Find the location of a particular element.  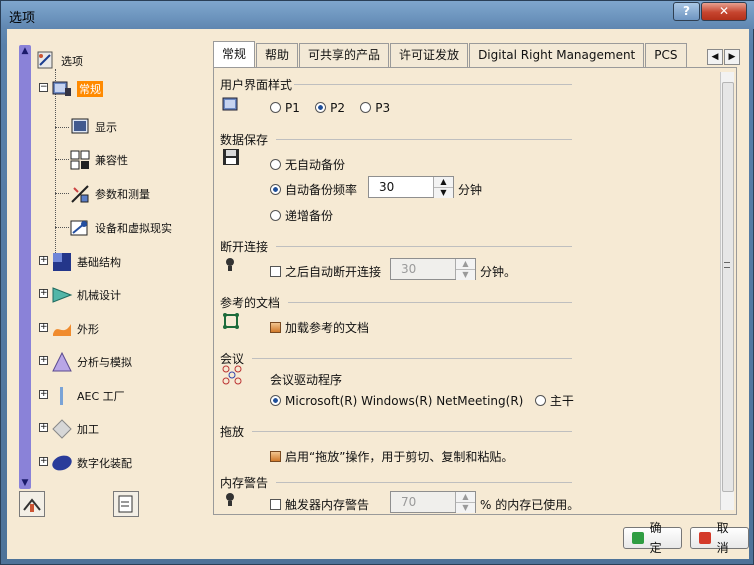

ui-style-p3: P3 is located at coordinates (375, 108).